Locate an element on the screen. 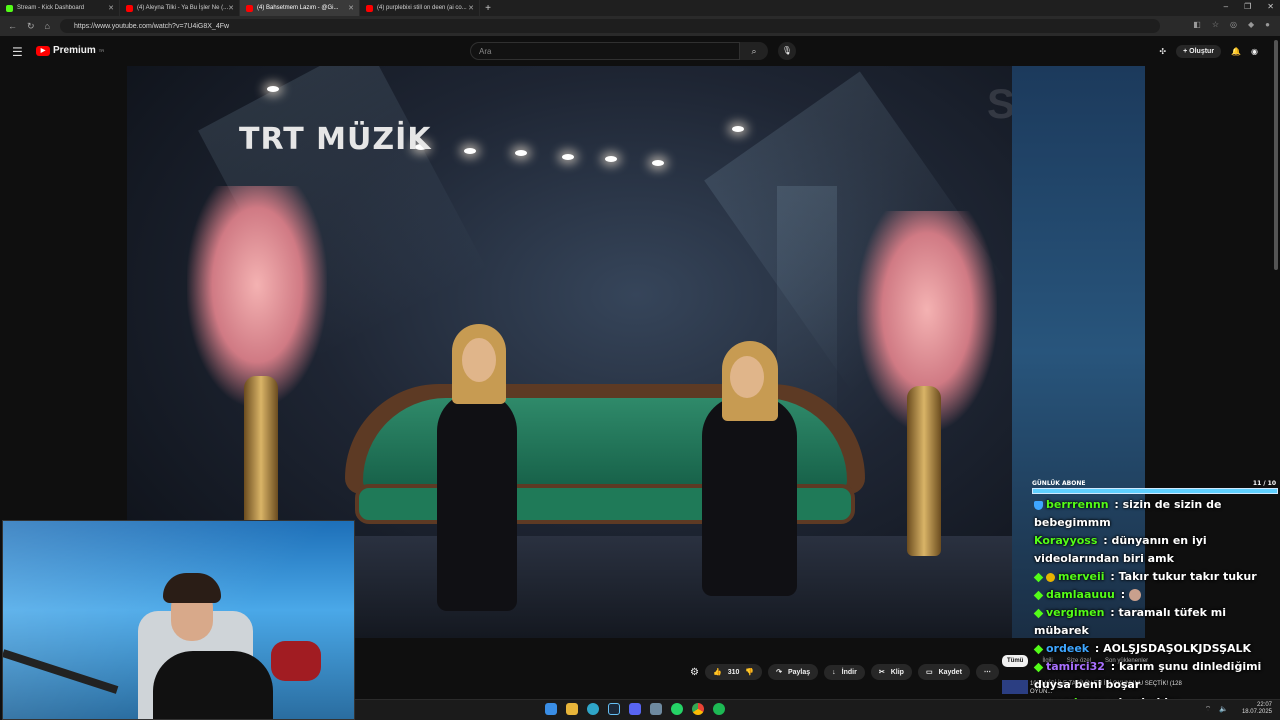 The image size is (1280, 720). video-actions: ⚙ 👍 310 👎 ↷ Paylaş ↓ İndir ✂ Klip ▭ Kaydet ⋯ is located at coordinates (844, 672).